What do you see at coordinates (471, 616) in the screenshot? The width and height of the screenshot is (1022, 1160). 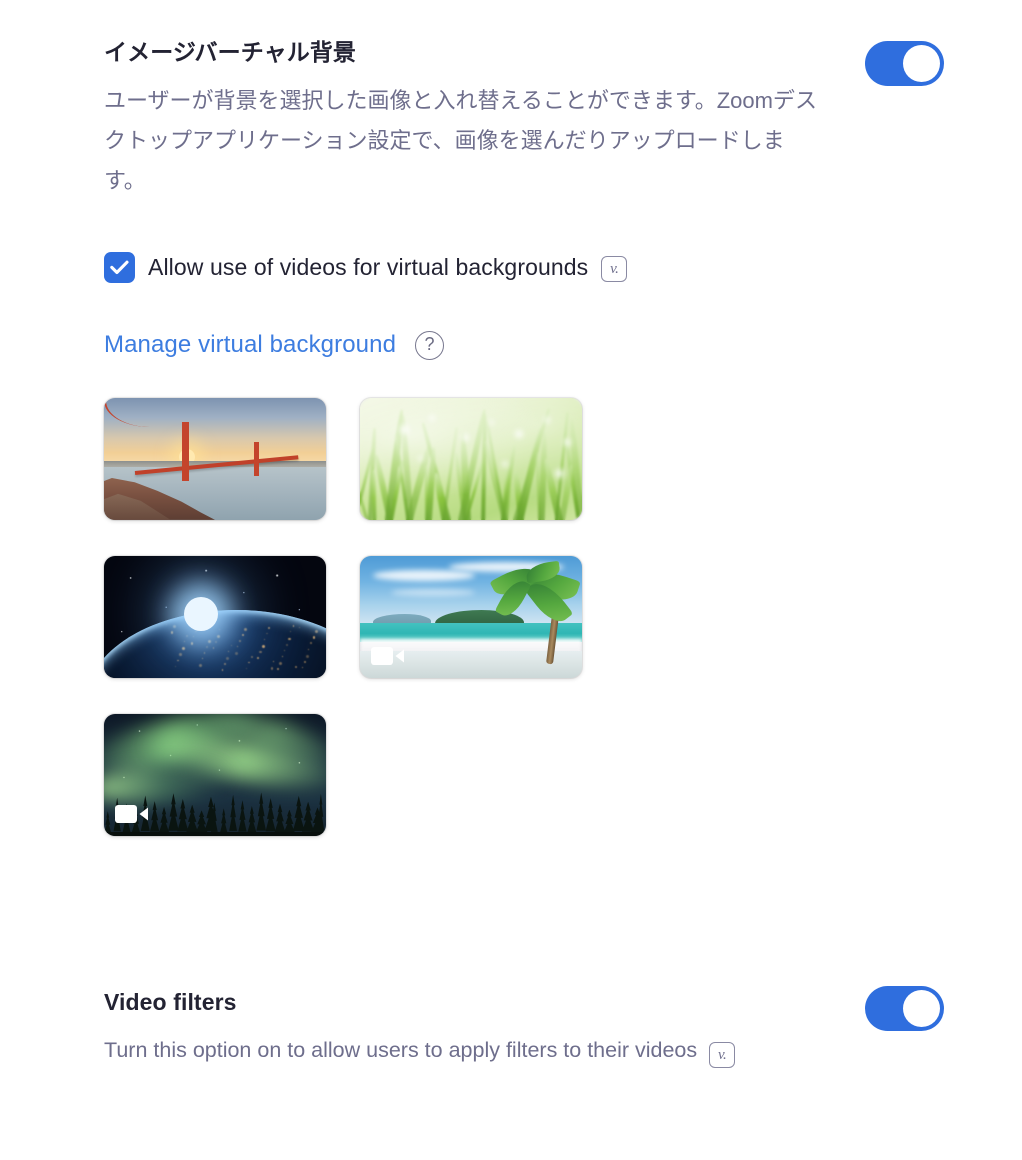 I see `thumbnail-tropical-beach` at bounding box center [471, 616].